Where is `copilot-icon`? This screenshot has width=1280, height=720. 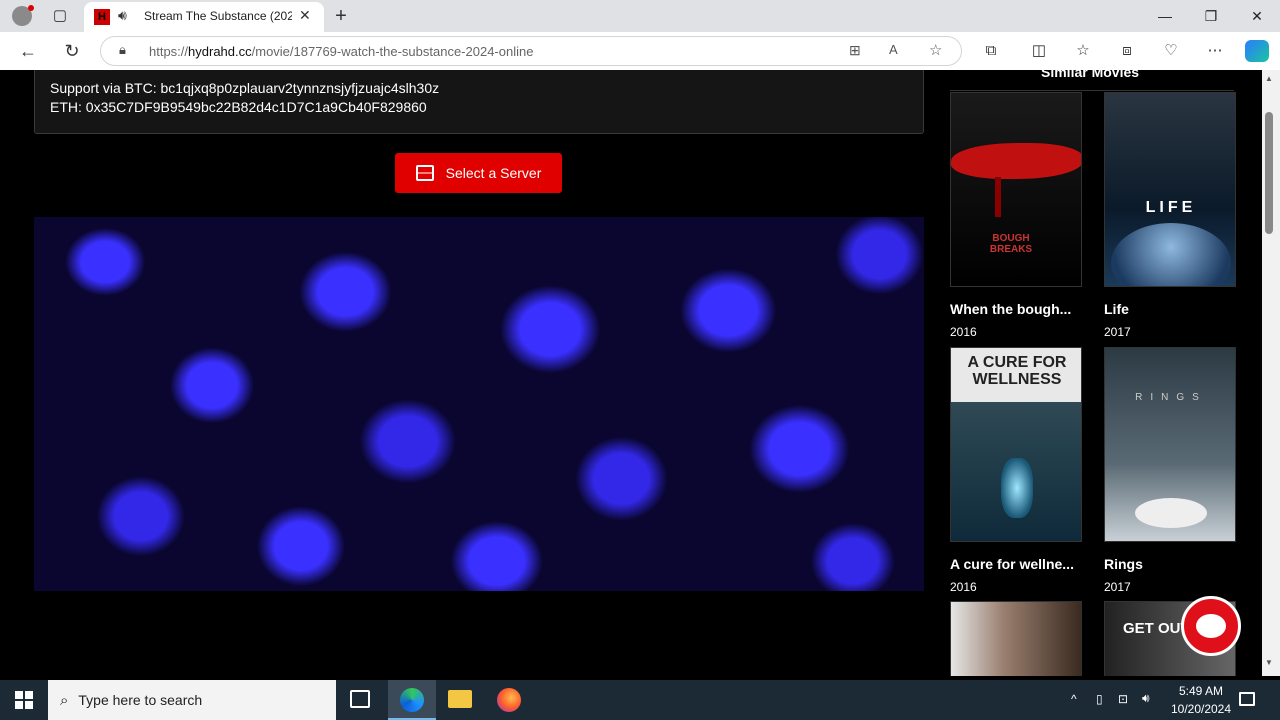
copilot-icon is located at coordinates (1257, 51).